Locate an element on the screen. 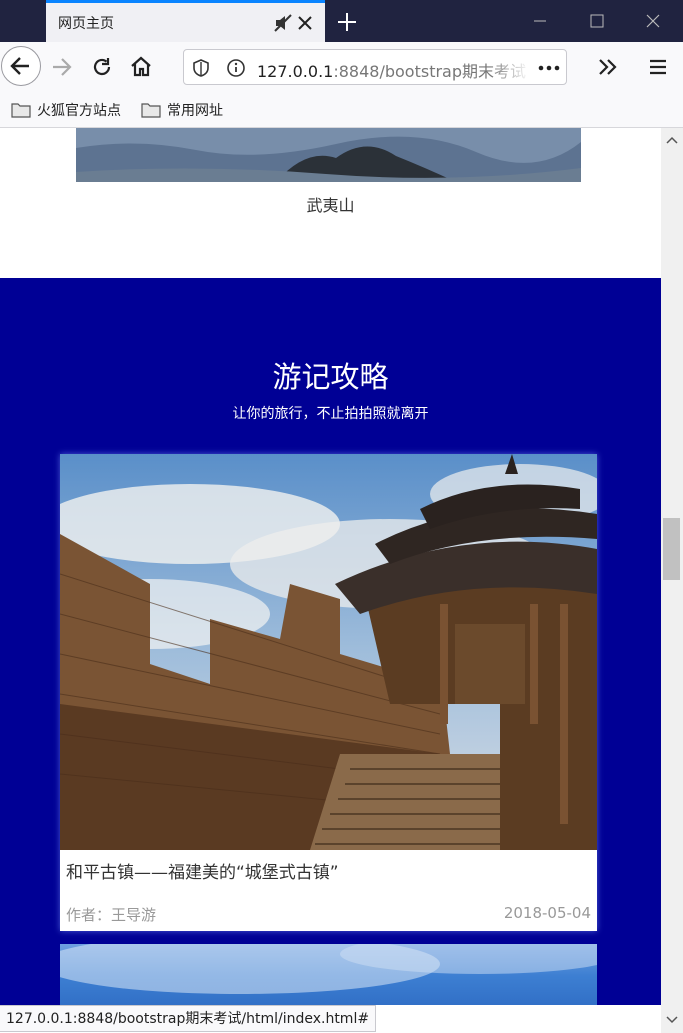  image-caption: 武夷山 is located at coordinates (330, 205).